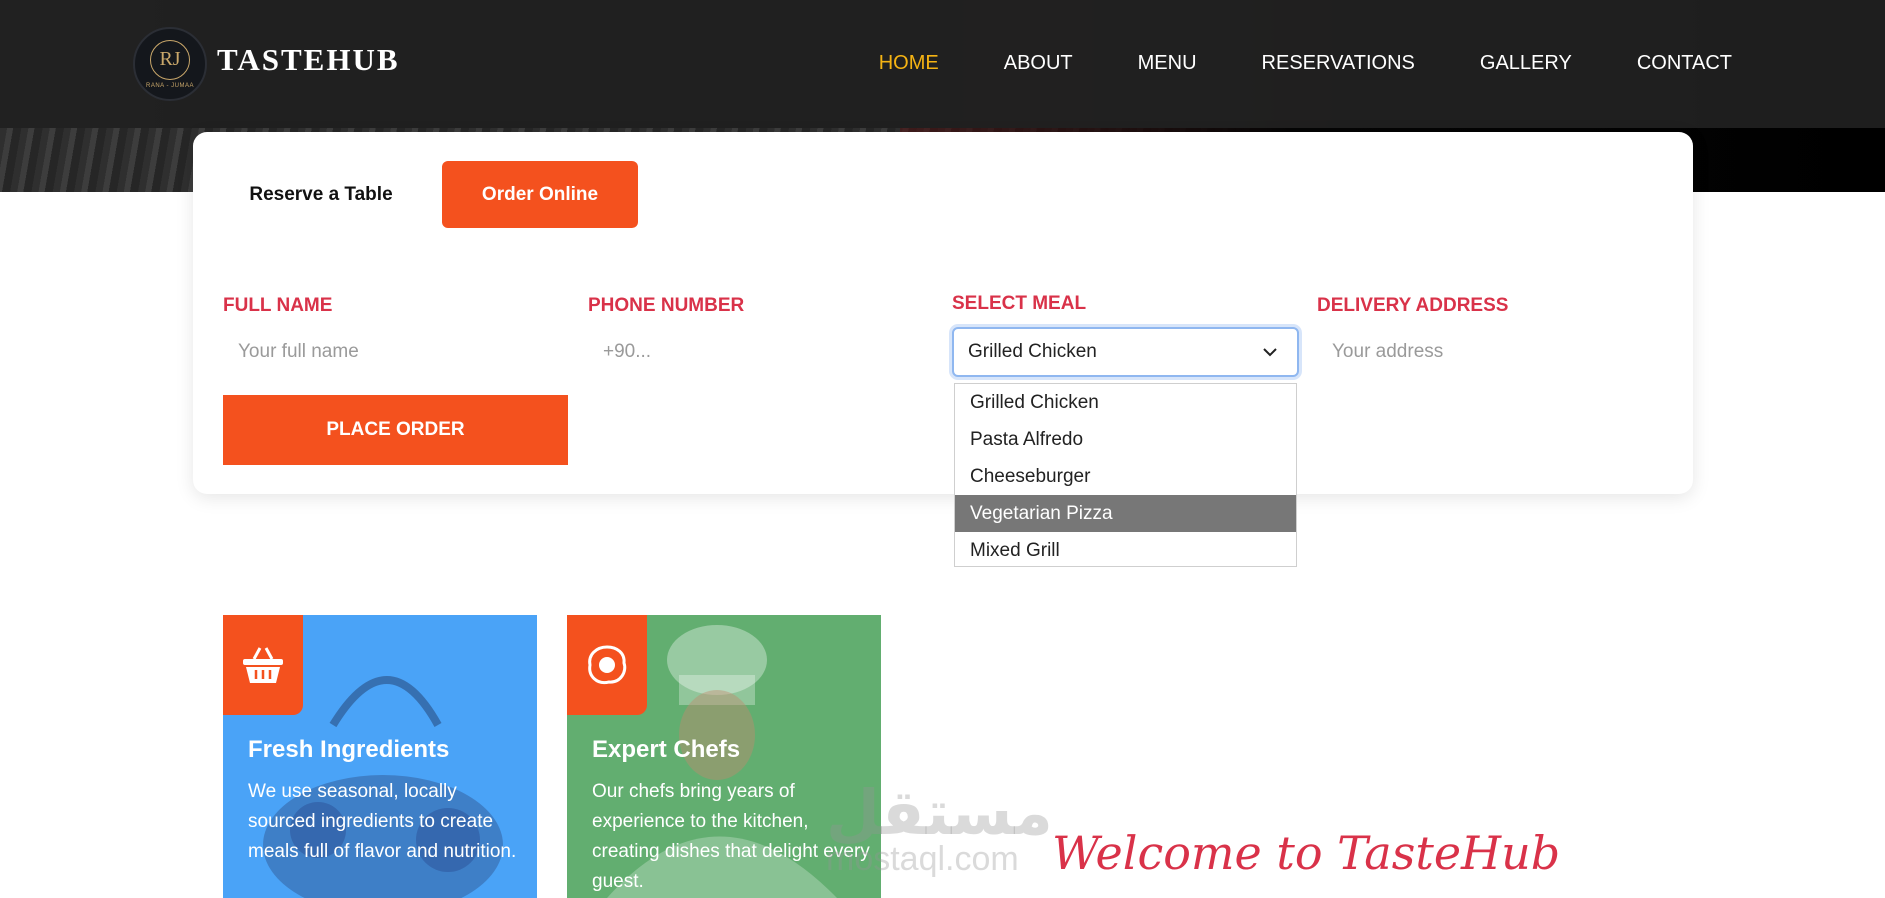 Image resolution: width=1885 pixels, height=898 pixels. What do you see at coordinates (1167, 63) in the screenshot?
I see `nav-menu: MENU` at bounding box center [1167, 63].